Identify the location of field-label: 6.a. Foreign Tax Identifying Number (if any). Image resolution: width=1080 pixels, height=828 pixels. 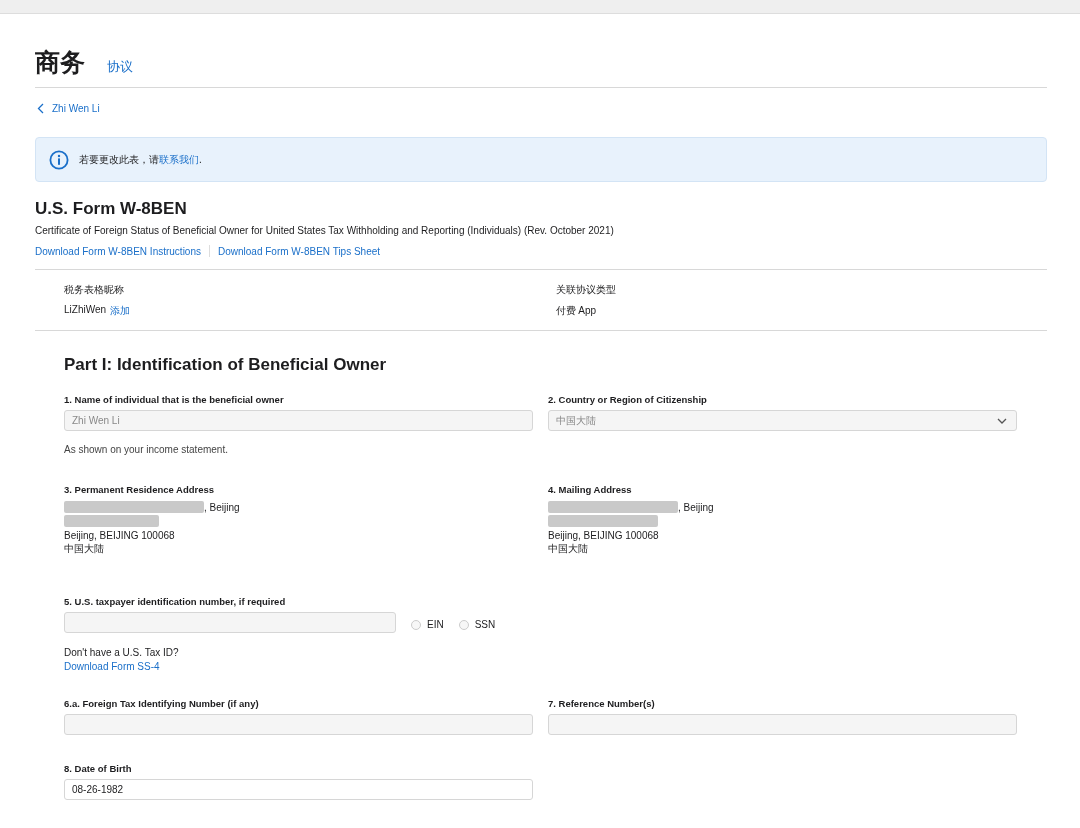
(162, 703).